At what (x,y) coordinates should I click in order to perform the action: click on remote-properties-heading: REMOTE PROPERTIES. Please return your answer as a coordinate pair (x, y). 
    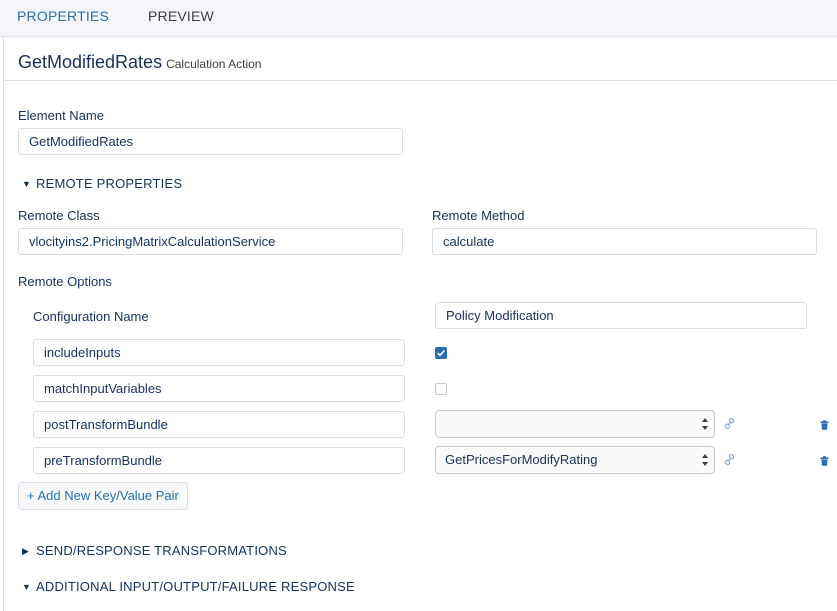
    Looking at the image, I should click on (109, 183).